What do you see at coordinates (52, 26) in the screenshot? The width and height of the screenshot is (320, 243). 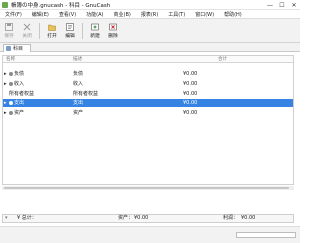 I see `open-icon` at bounding box center [52, 26].